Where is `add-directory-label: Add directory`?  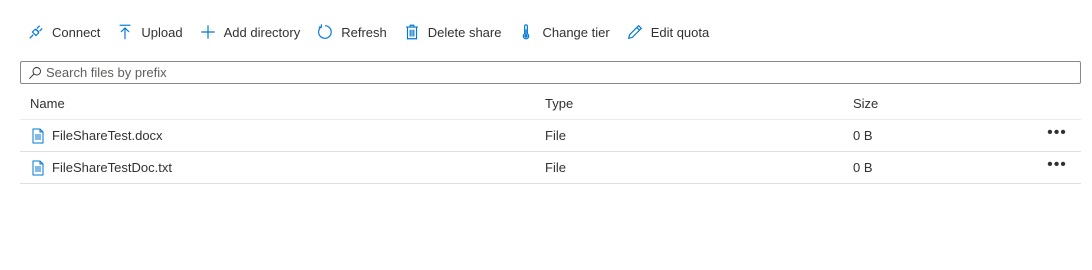 add-directory-label: Add directory is located at coordinates (262, 32).